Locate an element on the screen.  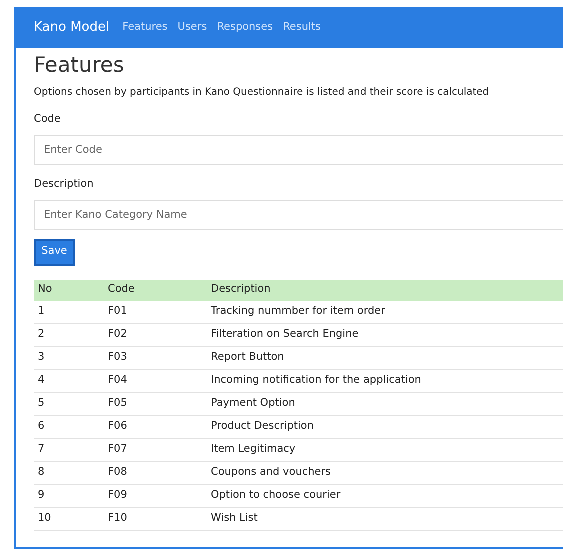
nav-link: Features is located at coordinates (145, 28).